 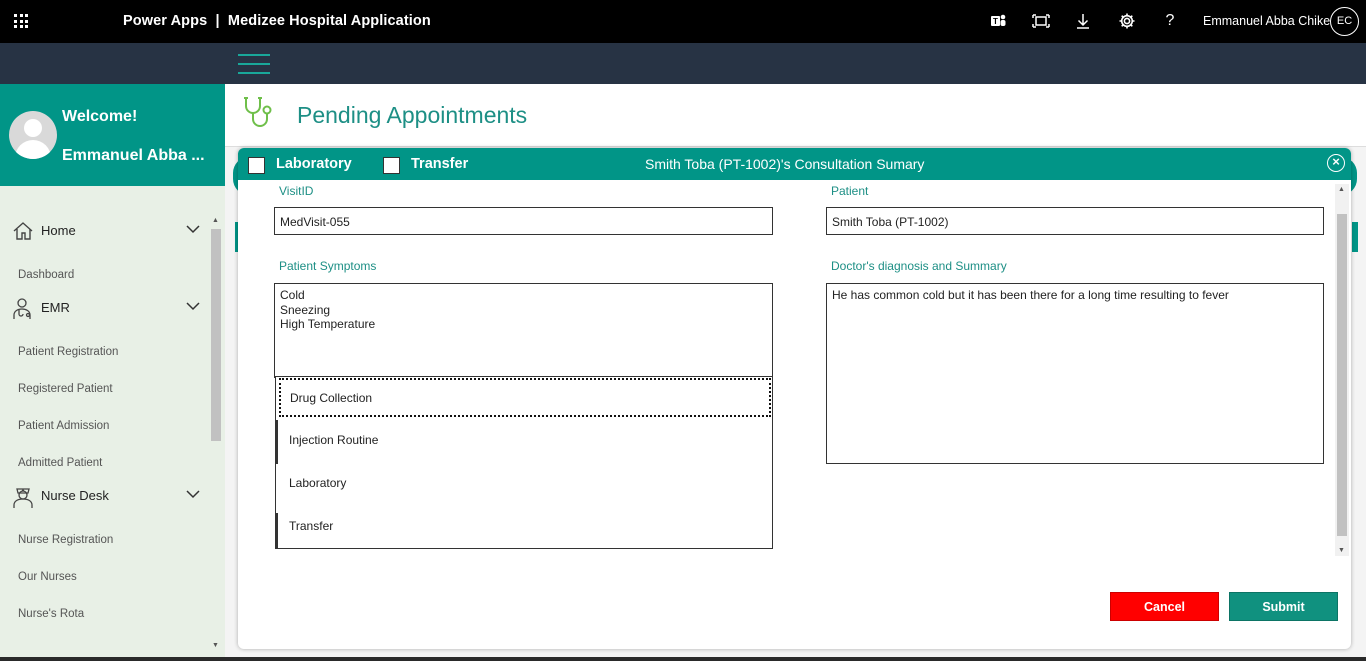 What do you see at coordinates (919, 266) in the screenshot?
I see `diagnosis-label: Doctor's diagnosis and Summary` at bounding box center [919, 266].